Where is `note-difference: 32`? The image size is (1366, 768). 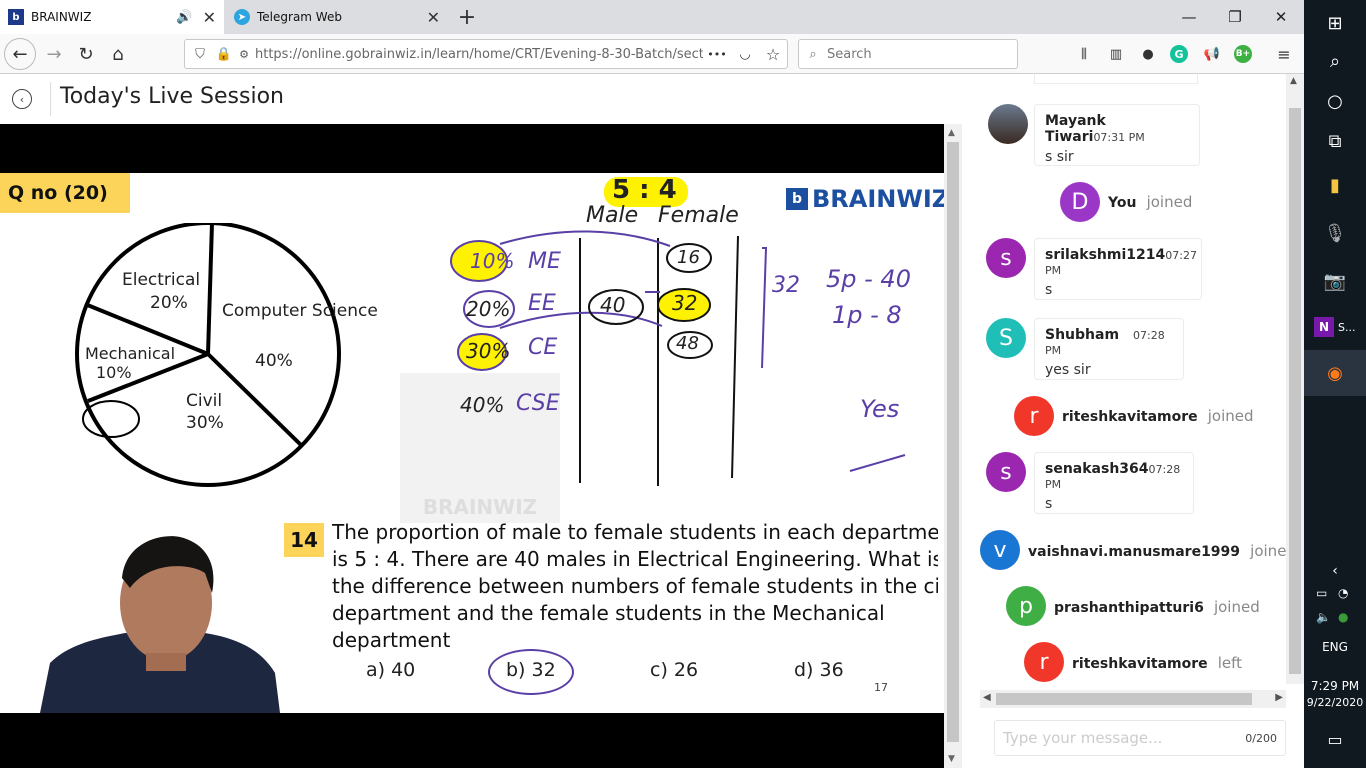
note-difference: 32 is located at coordinates (786, 285).